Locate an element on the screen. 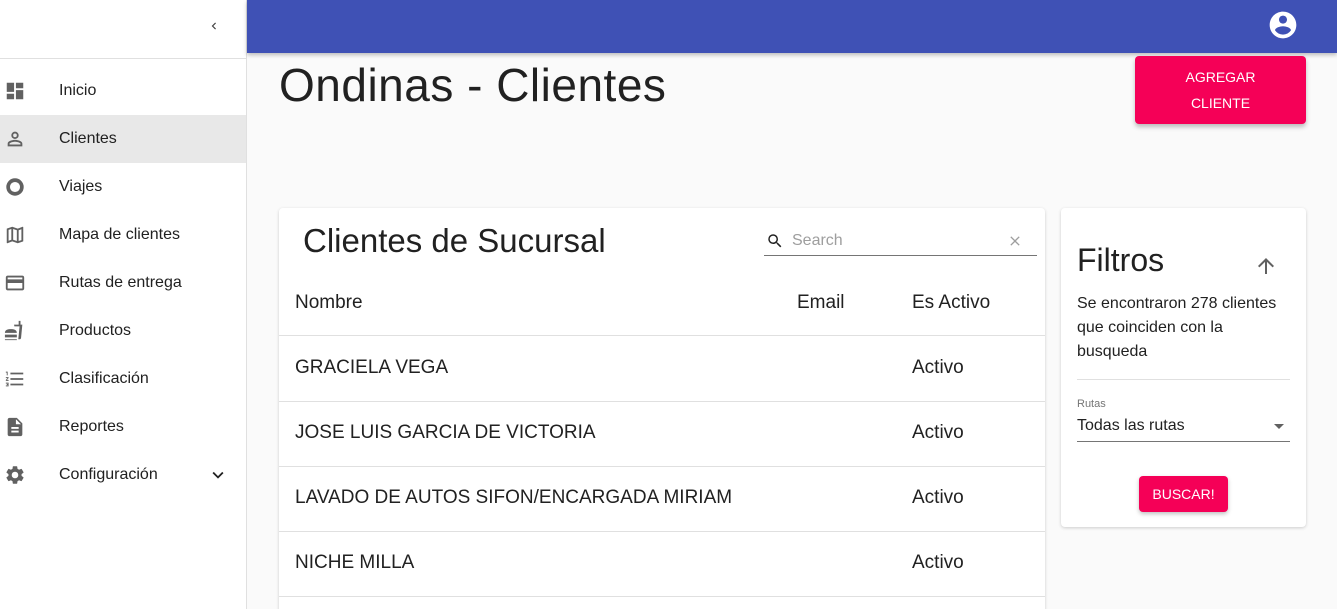 This screenshot has width=1337, height=609. sidebar-item-inicio: Inicio is located at coordinates (123, 91).